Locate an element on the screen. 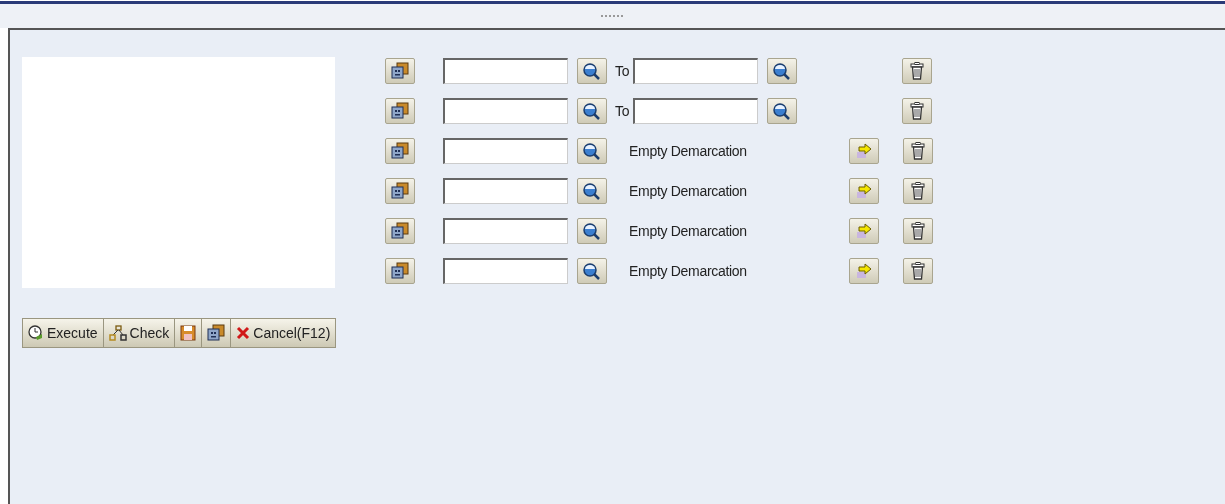 The width and height of the screenshot is (1225, 504). variant-button is located at coordinates (217, 333).